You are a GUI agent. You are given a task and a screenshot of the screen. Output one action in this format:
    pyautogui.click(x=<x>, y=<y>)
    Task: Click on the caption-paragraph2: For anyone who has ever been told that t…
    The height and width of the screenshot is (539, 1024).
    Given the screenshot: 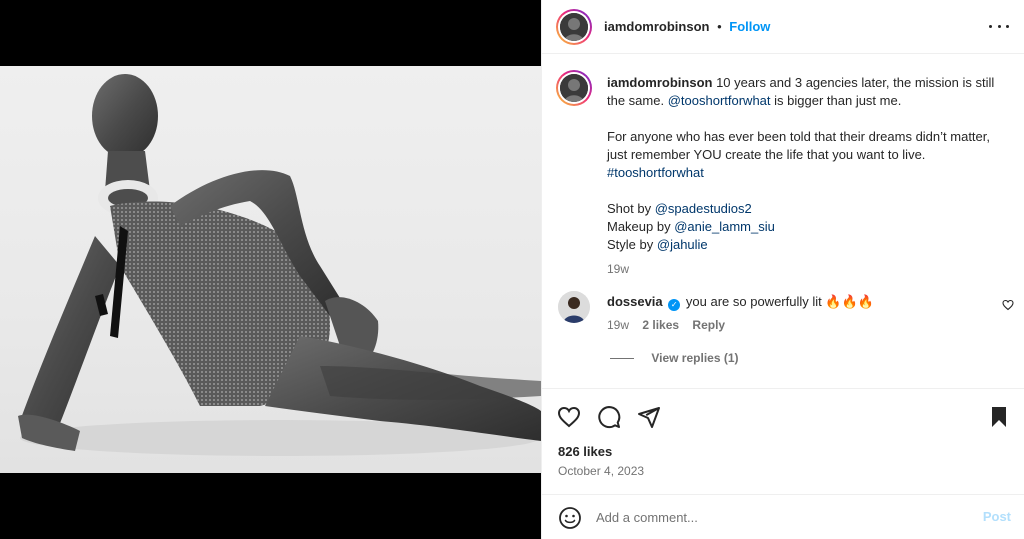 What is the action you would take?
    pyautogui.click(x=798, y=145)
    